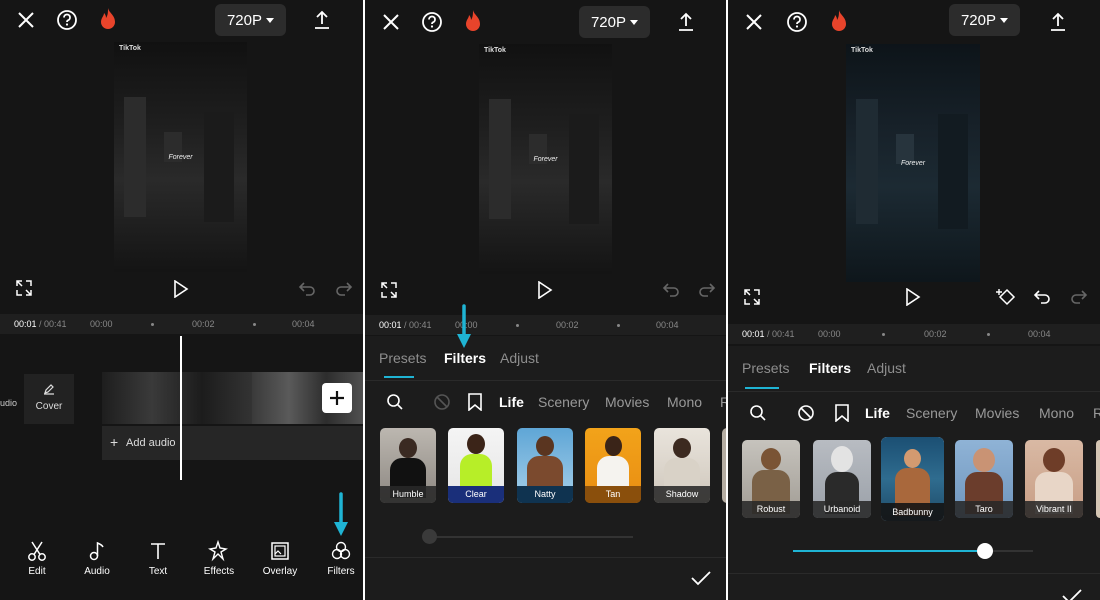 The width and height of the screenshot is (1100, 600). I want to click on toolbar-text: Text, so click(158, 558).